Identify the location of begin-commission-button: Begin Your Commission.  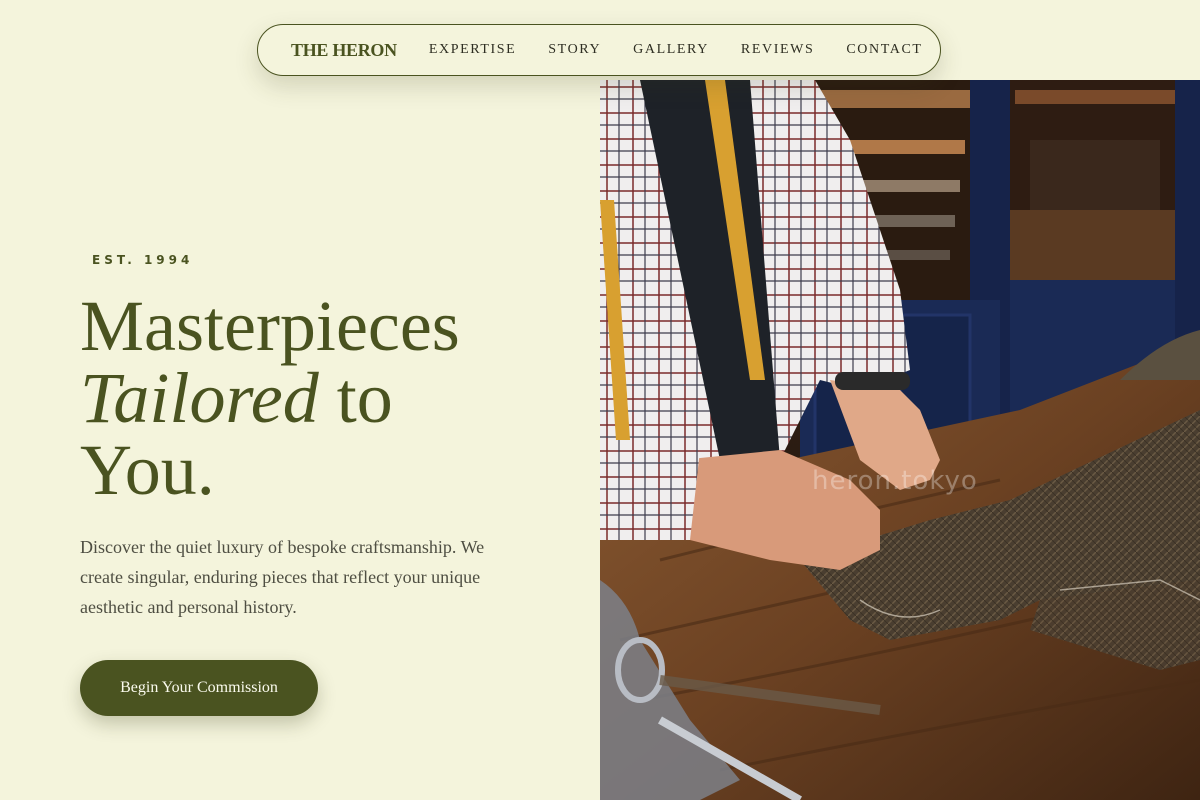
(199, 688).